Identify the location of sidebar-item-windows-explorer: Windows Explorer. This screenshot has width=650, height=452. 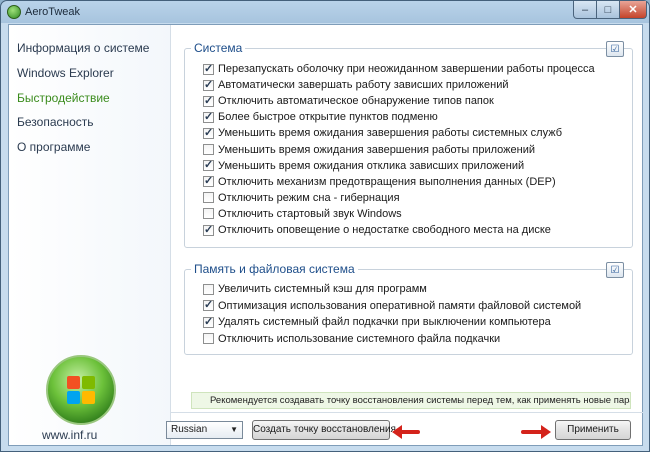
(65, 73).